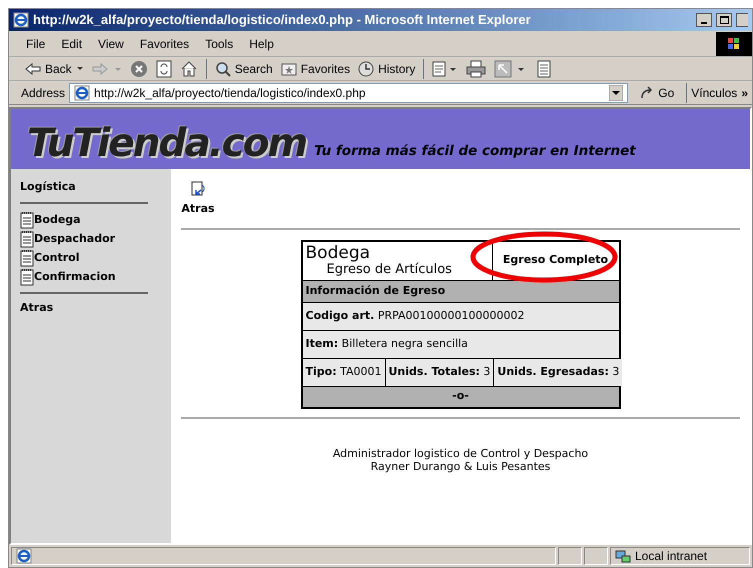 The width and height of the screenshot is (753, 568). Describe the element at coordinates (164, 69) in the screenshot. I see `refresh-button` at that location.